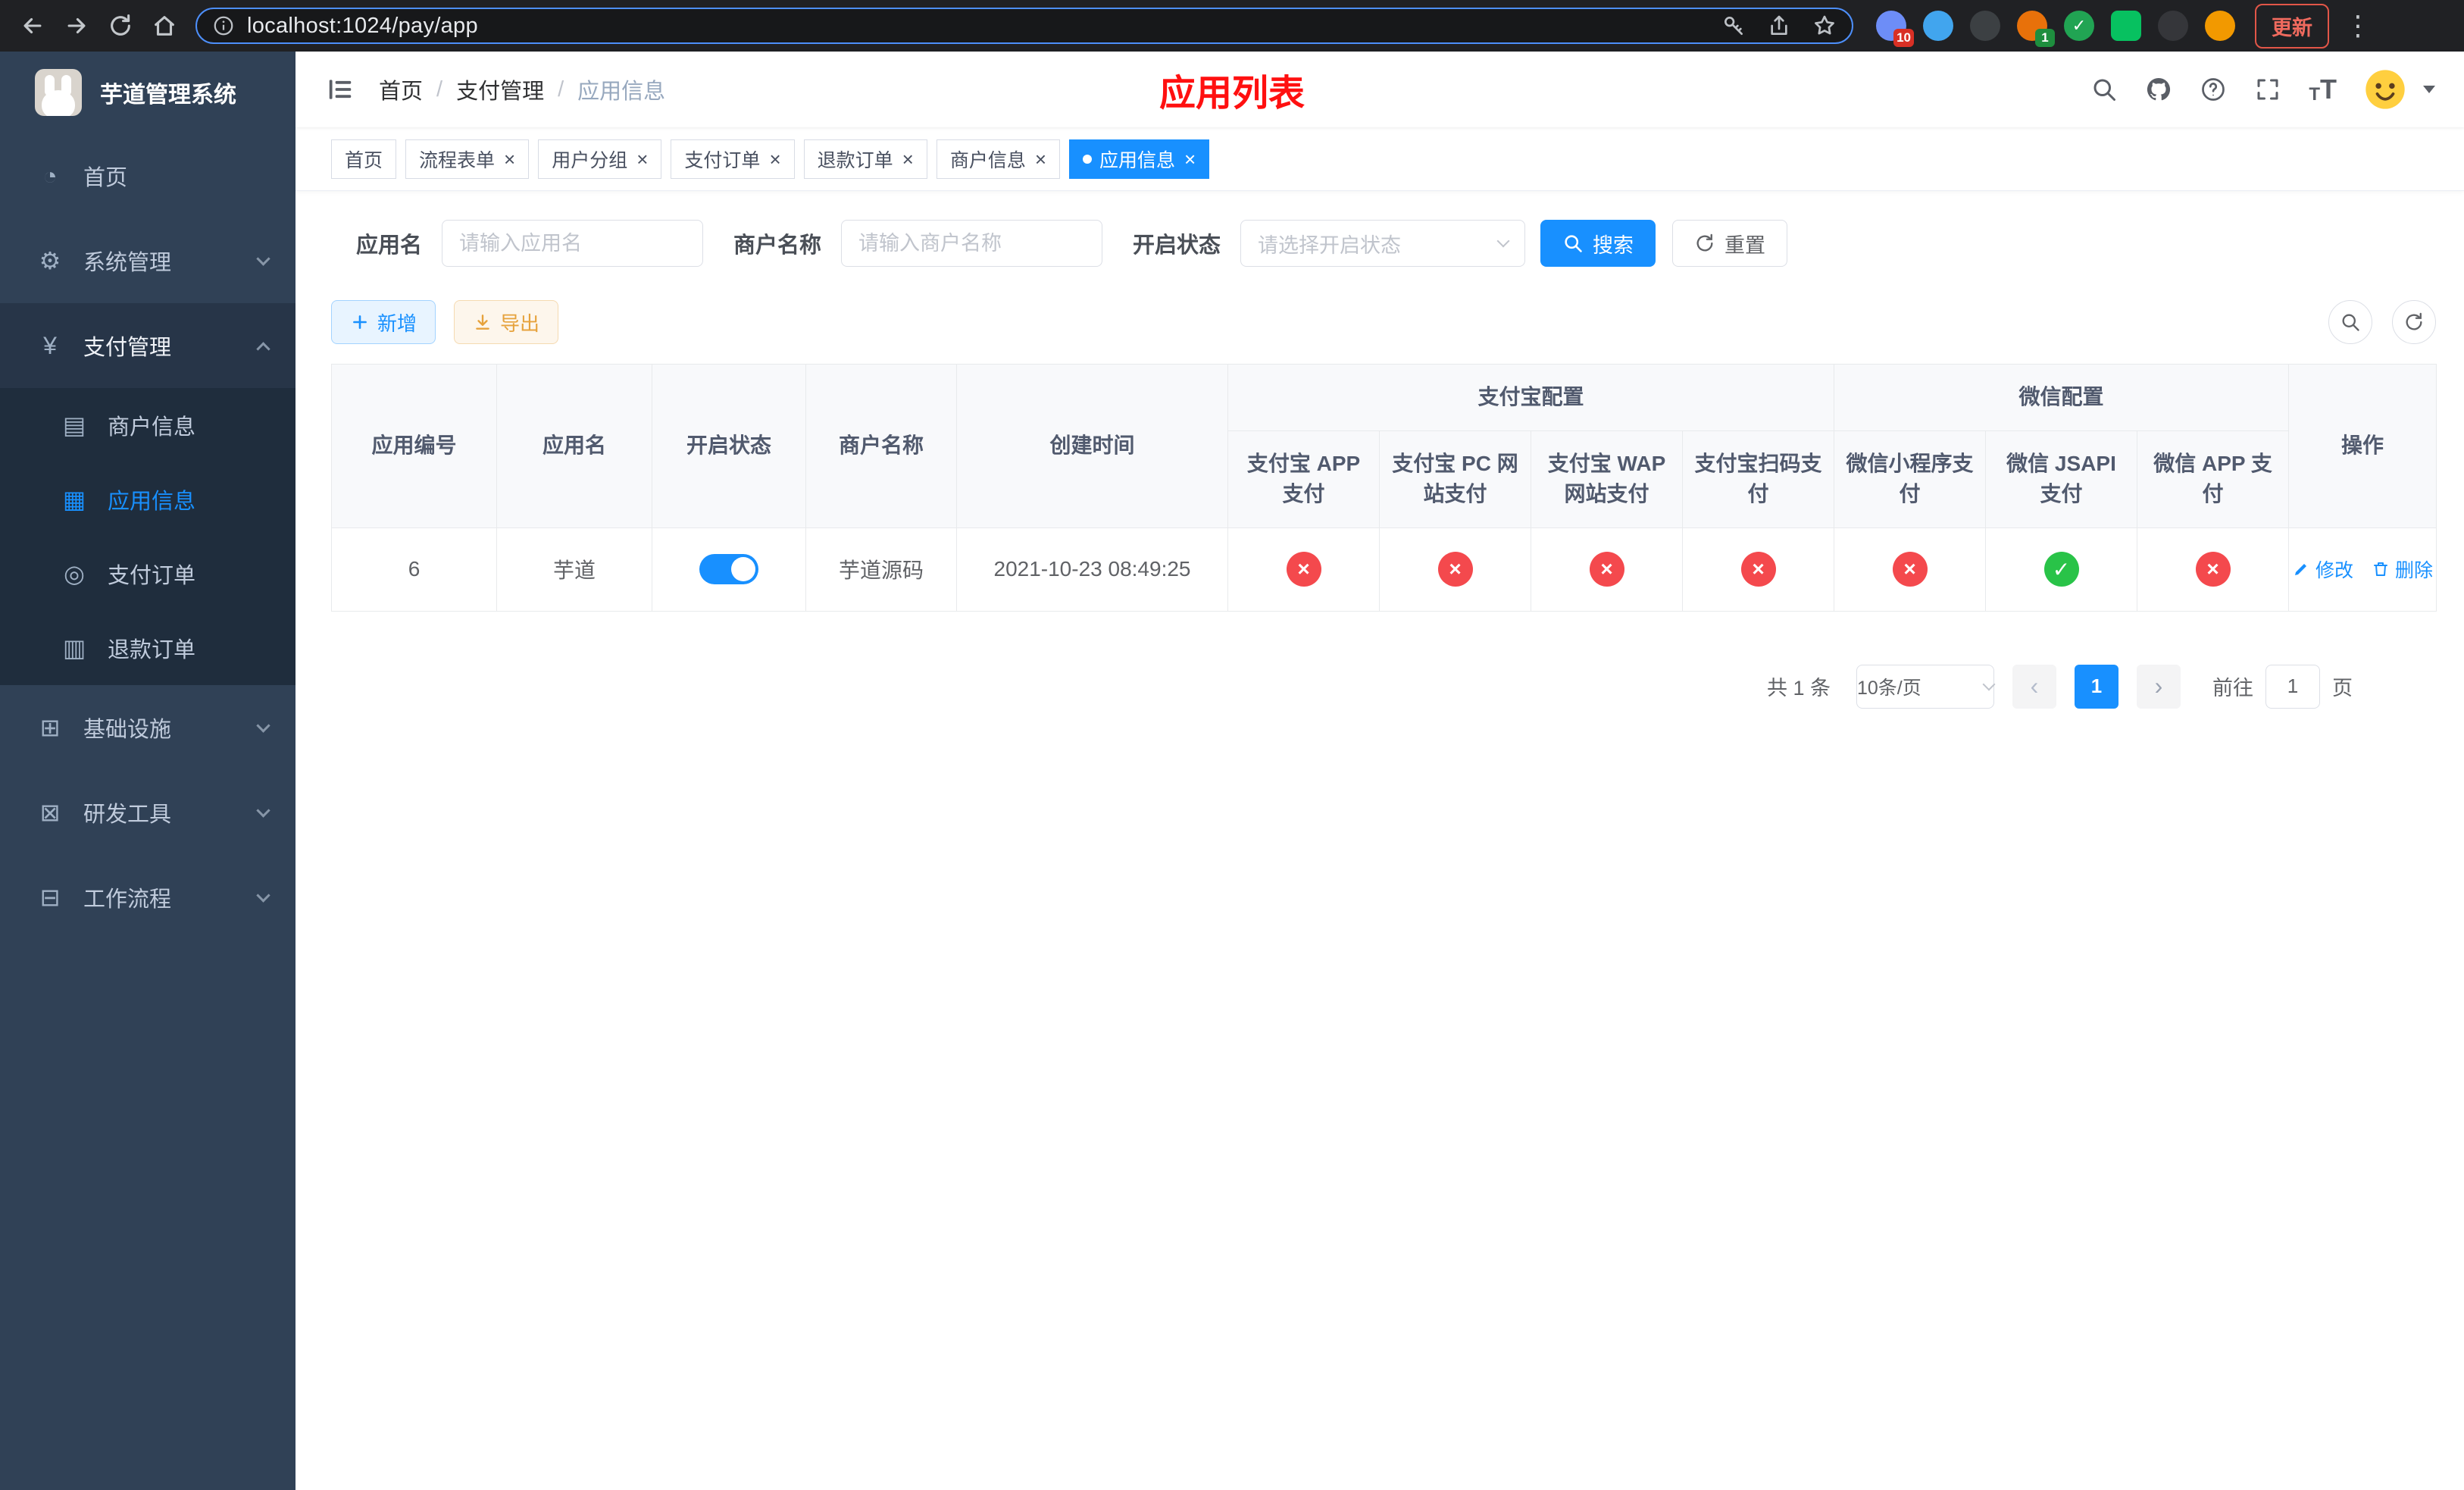 The width and height of the screenshot is (2464, 1490). I want to click on app-logo, so click(58, 92).